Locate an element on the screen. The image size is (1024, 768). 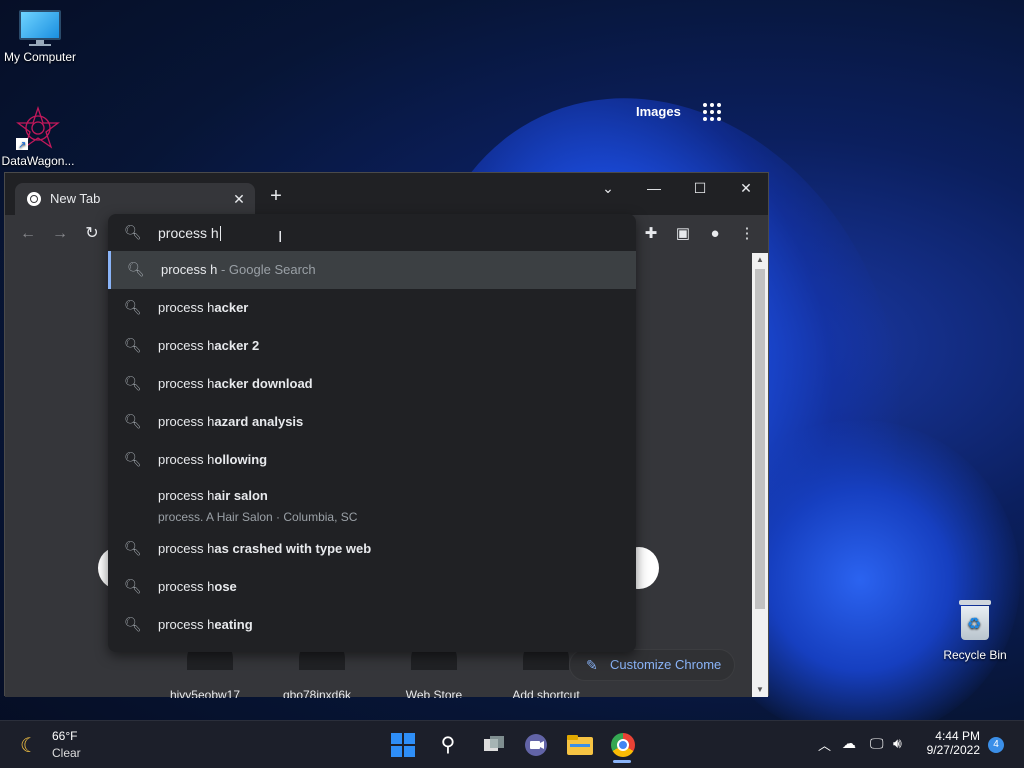
back-arrow-icon: ← is located at coordinates (28, 234).